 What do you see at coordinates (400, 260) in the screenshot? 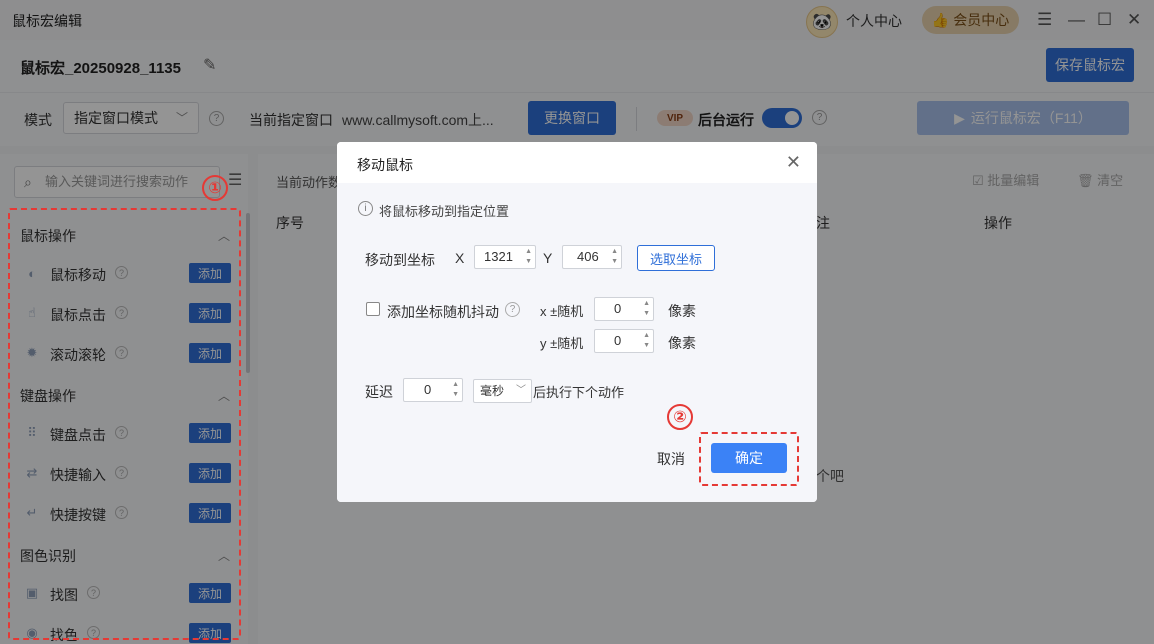
I see `move-to-label: 移动到坐标` at bounding box center [400, 260].